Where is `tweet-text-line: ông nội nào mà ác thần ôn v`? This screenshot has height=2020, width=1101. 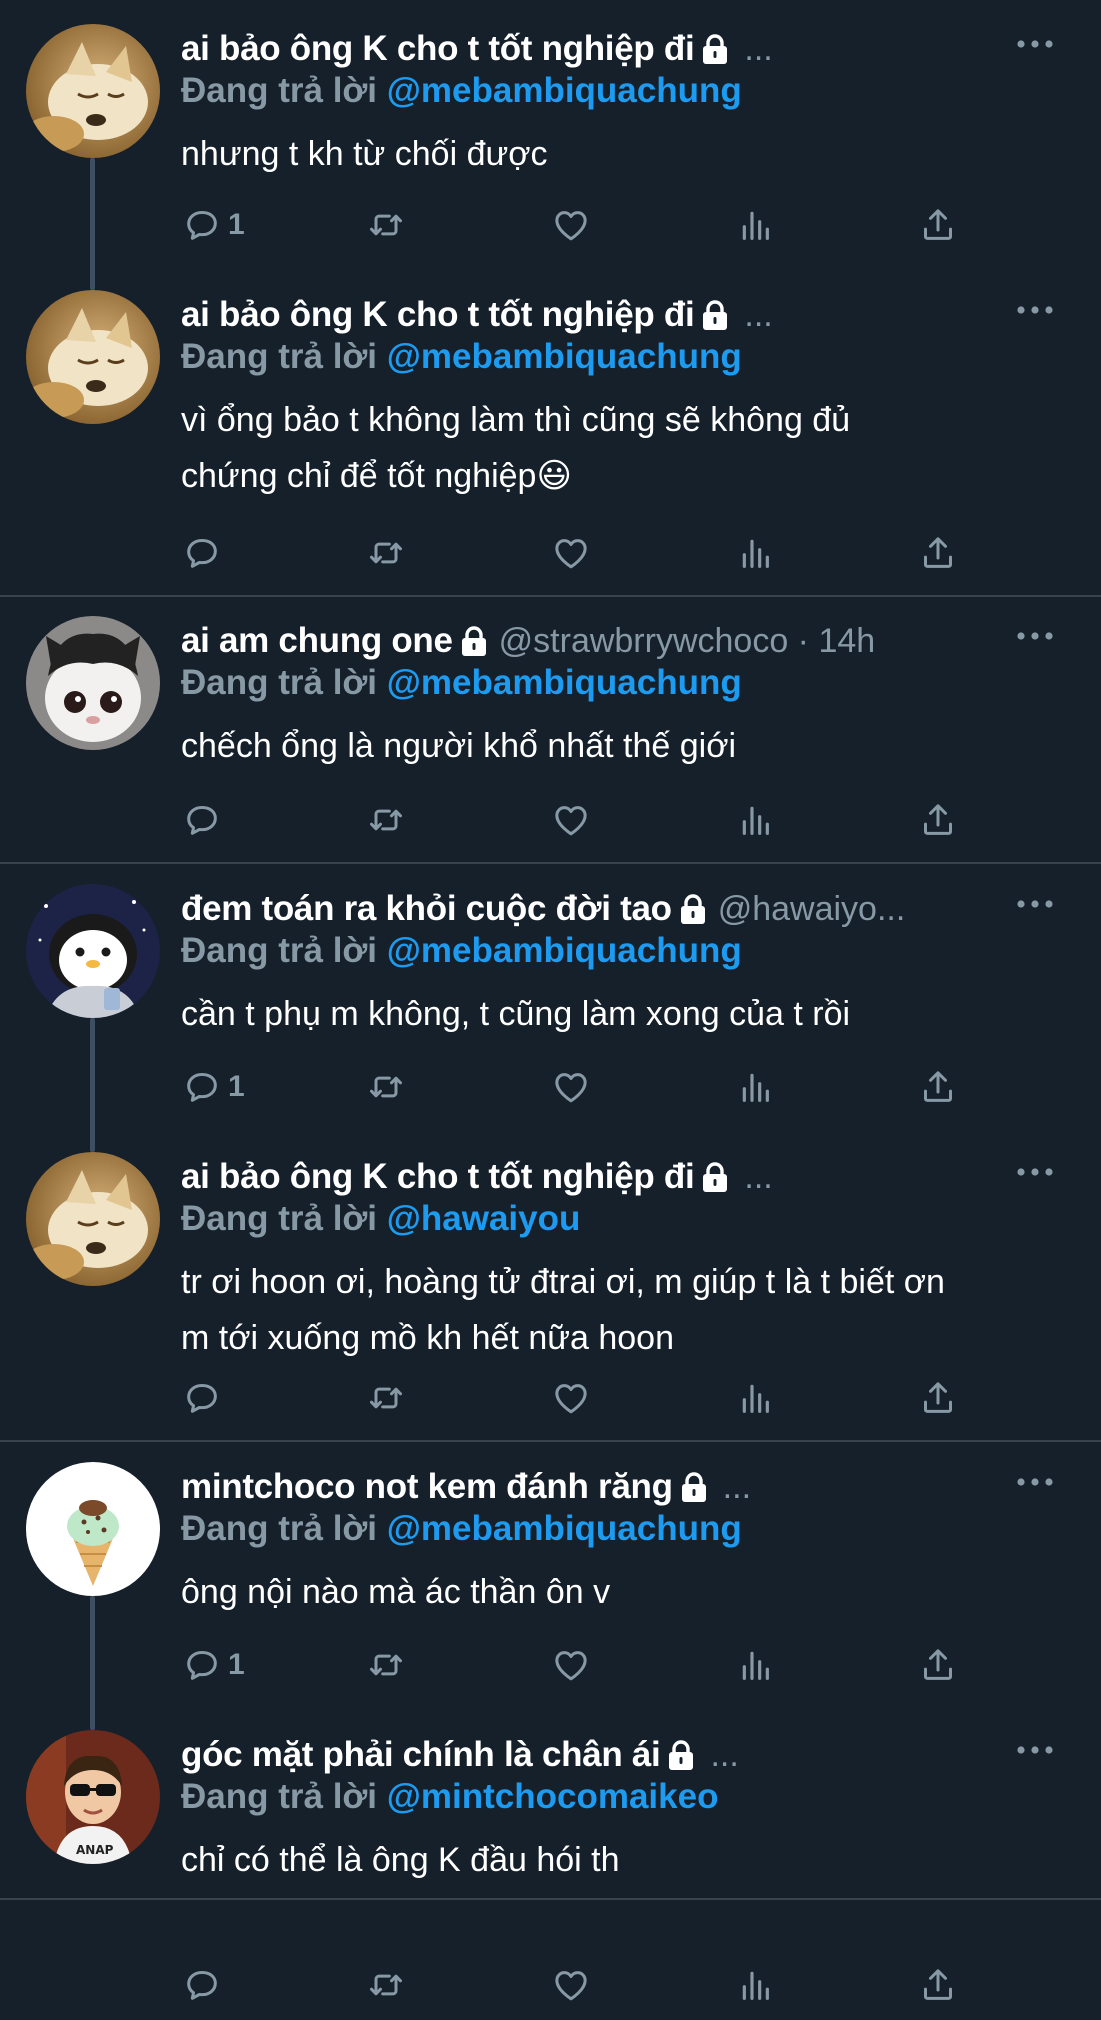
tweet-text-line: ông nội nào mà ác thần ôn v is located at coordinates (396, 1592).